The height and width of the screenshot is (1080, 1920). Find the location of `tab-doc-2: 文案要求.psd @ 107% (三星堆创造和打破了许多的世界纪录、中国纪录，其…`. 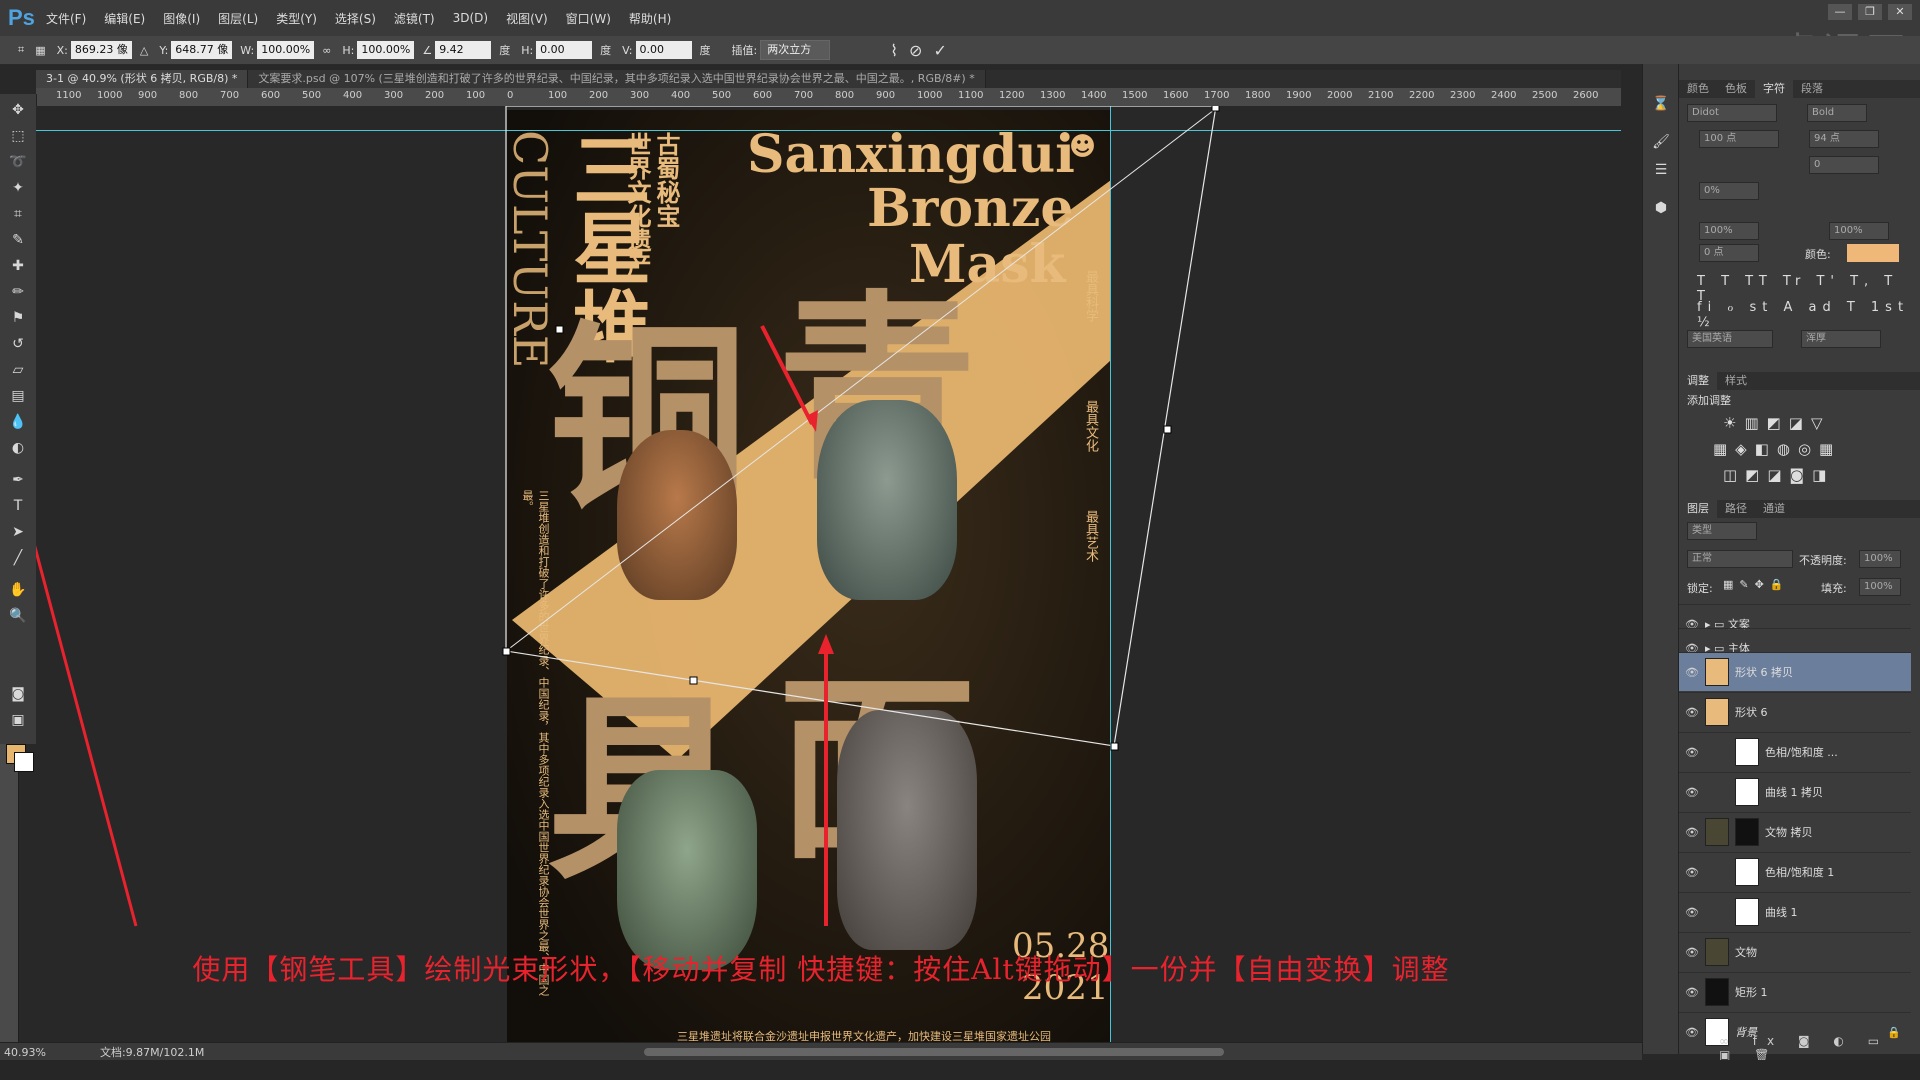

tab-doc-2: 文案要求.psd @ 107% (三星堆创造和打破了许多的世界纪录、中国纪录，其… is located at coordinates (617, 79).